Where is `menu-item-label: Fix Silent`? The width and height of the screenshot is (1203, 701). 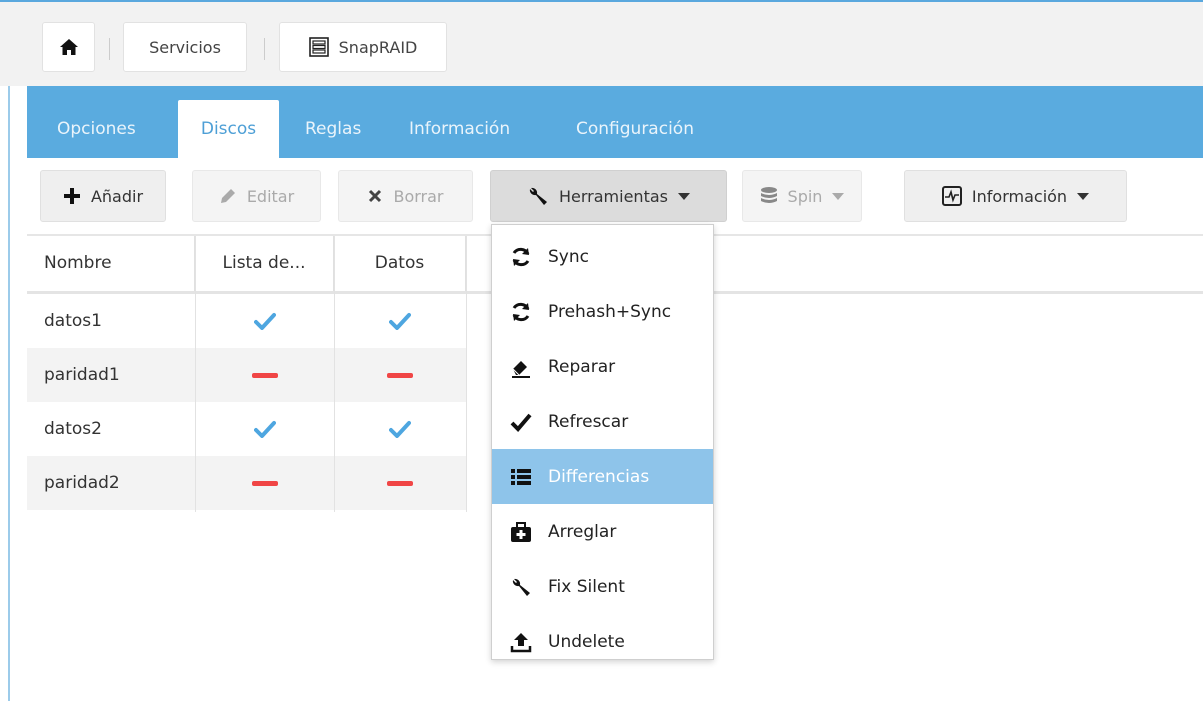 menu-item-label: Fix Silent is located at coordinates (586, 586).